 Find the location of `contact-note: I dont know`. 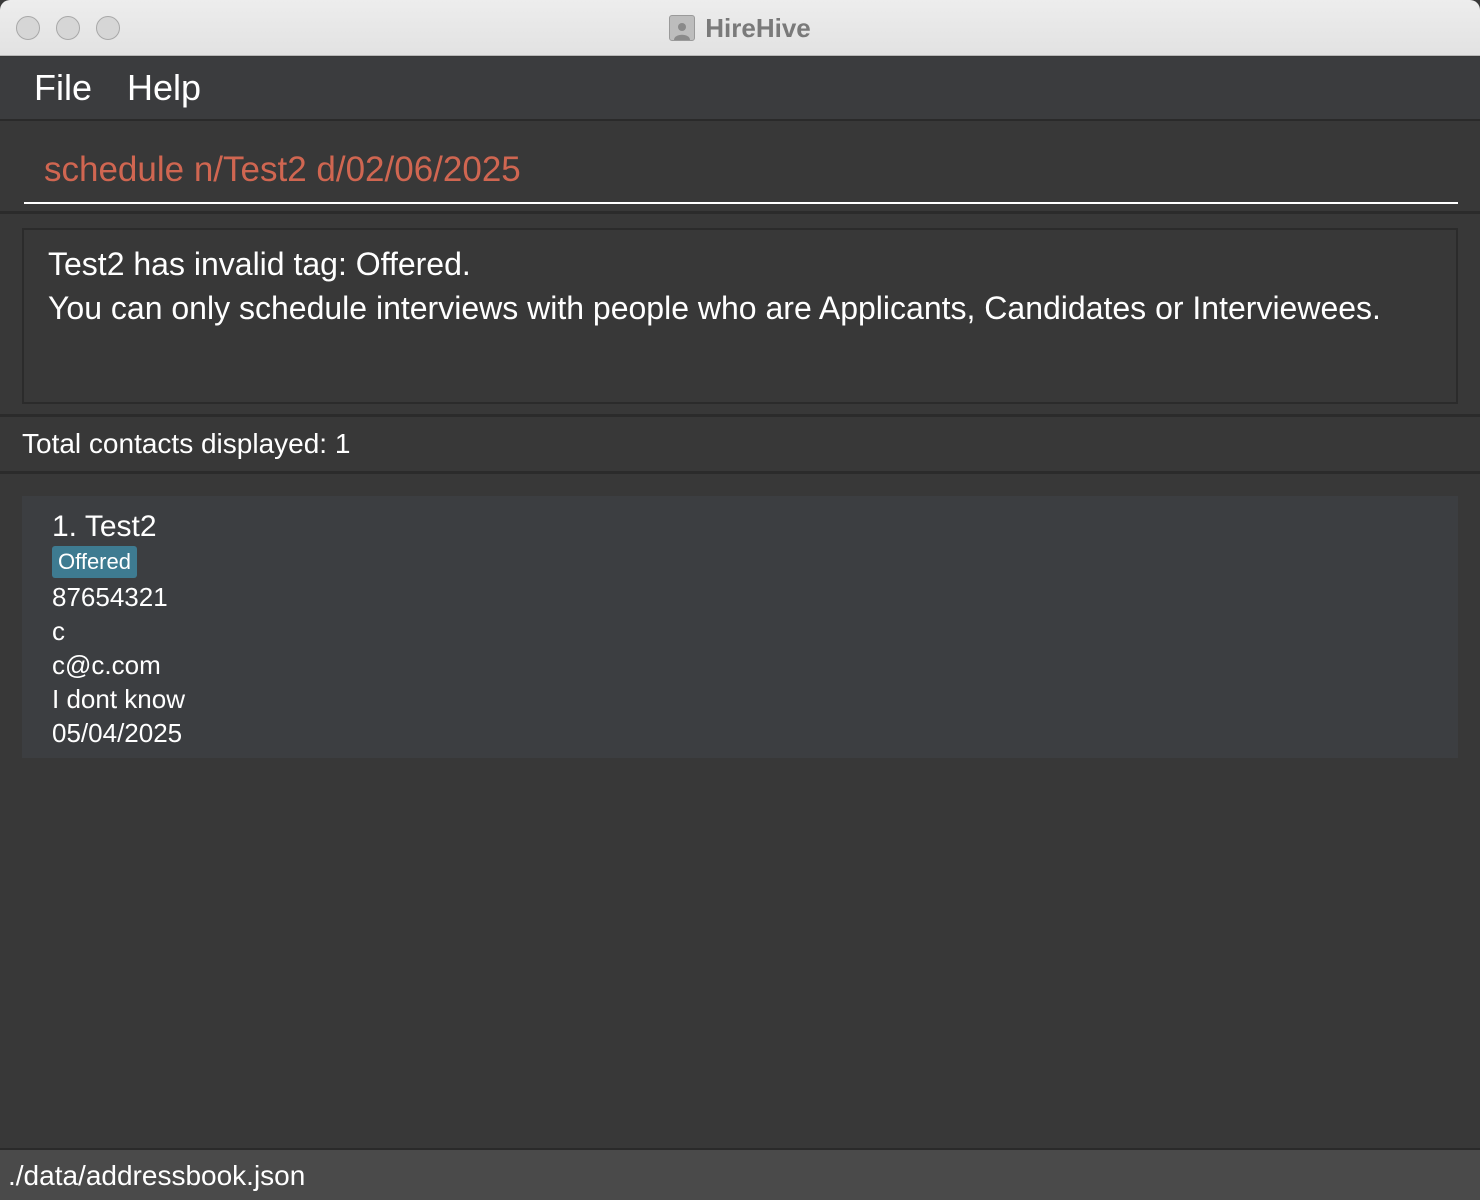

contact-note: I dont know is located at coordinates (118, 699).